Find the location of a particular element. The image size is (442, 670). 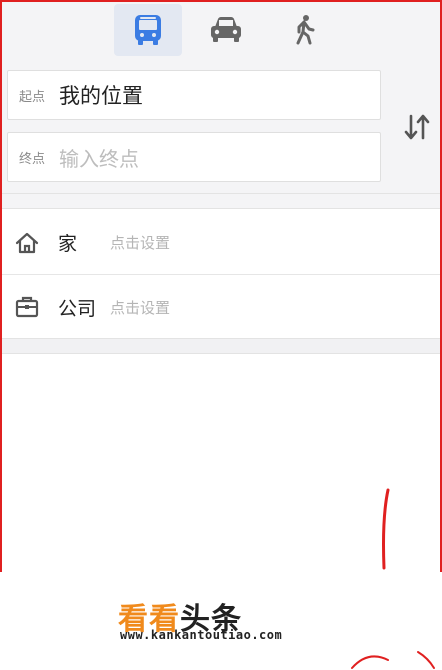

red-scribble-mark is located at coordinates (386, 529).